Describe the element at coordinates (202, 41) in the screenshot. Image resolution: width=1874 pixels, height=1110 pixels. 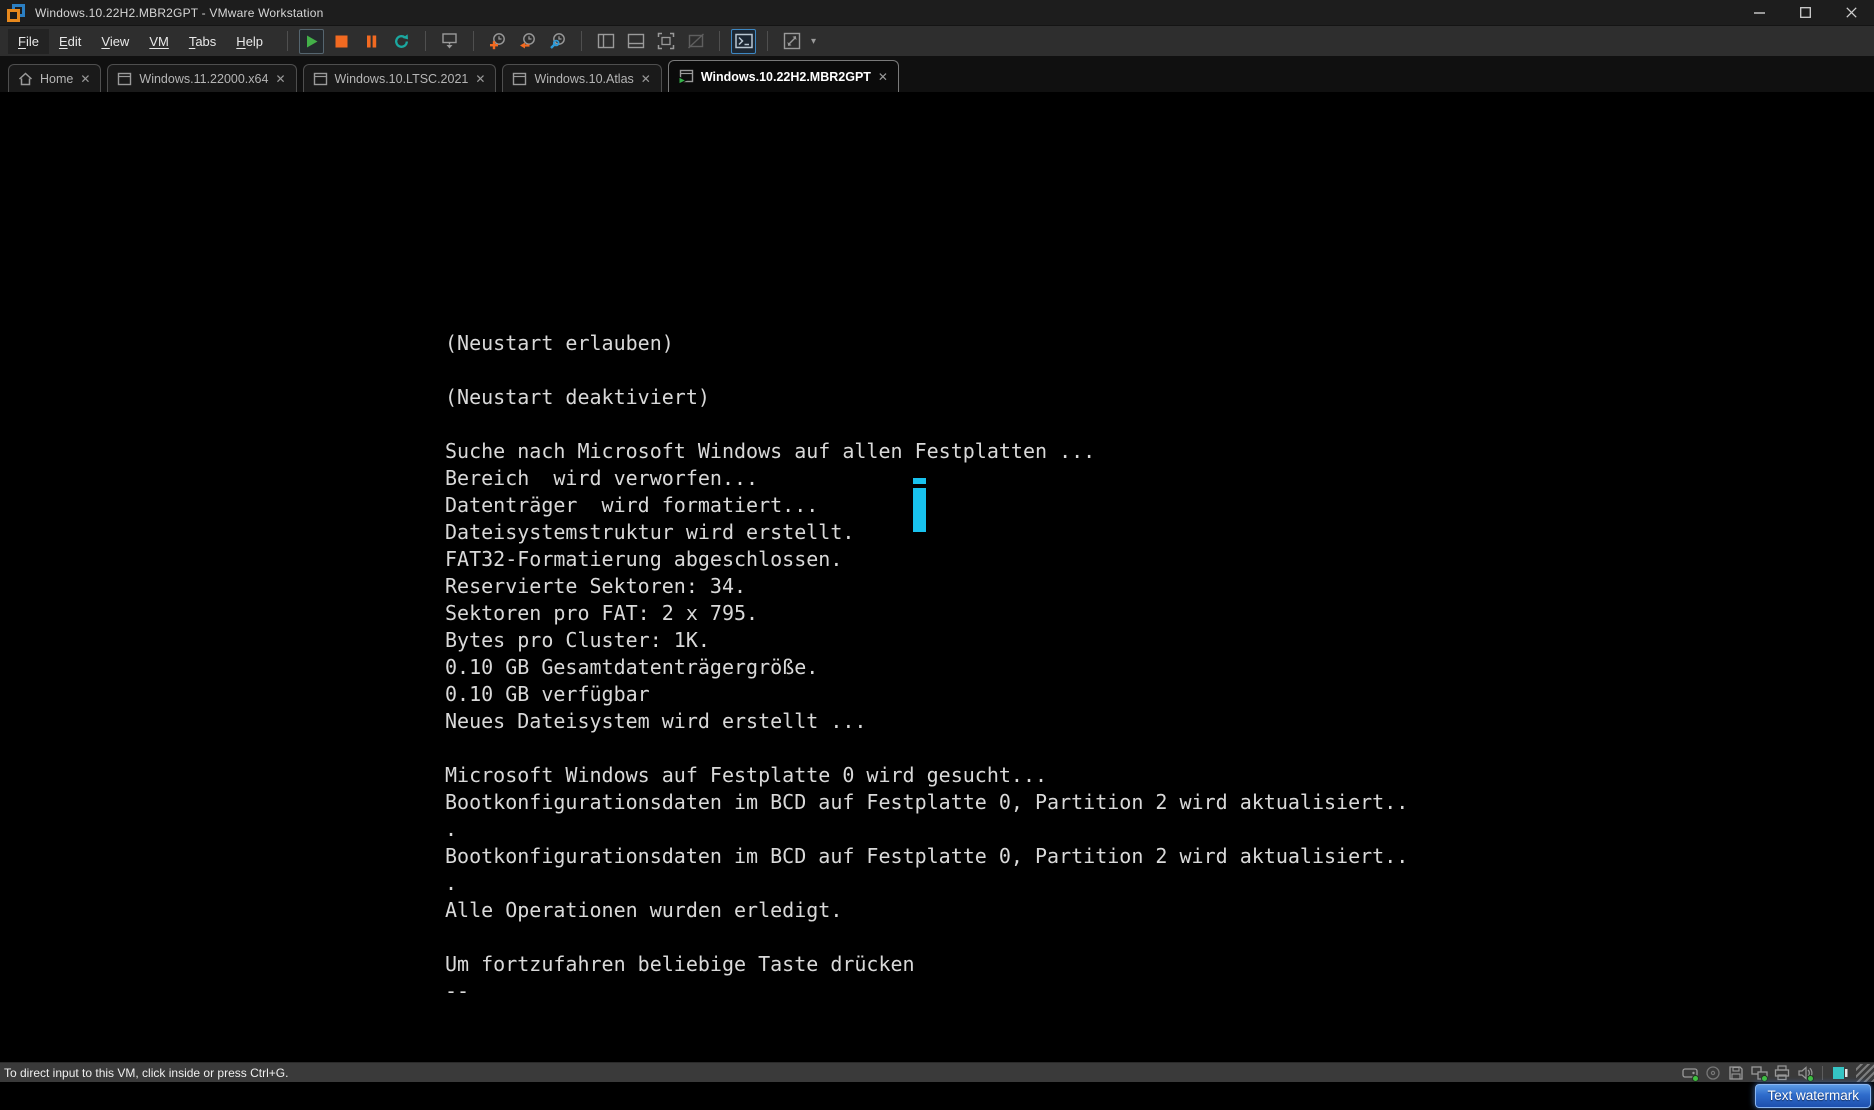
I see `menu-tabs: Tabs` at that location.